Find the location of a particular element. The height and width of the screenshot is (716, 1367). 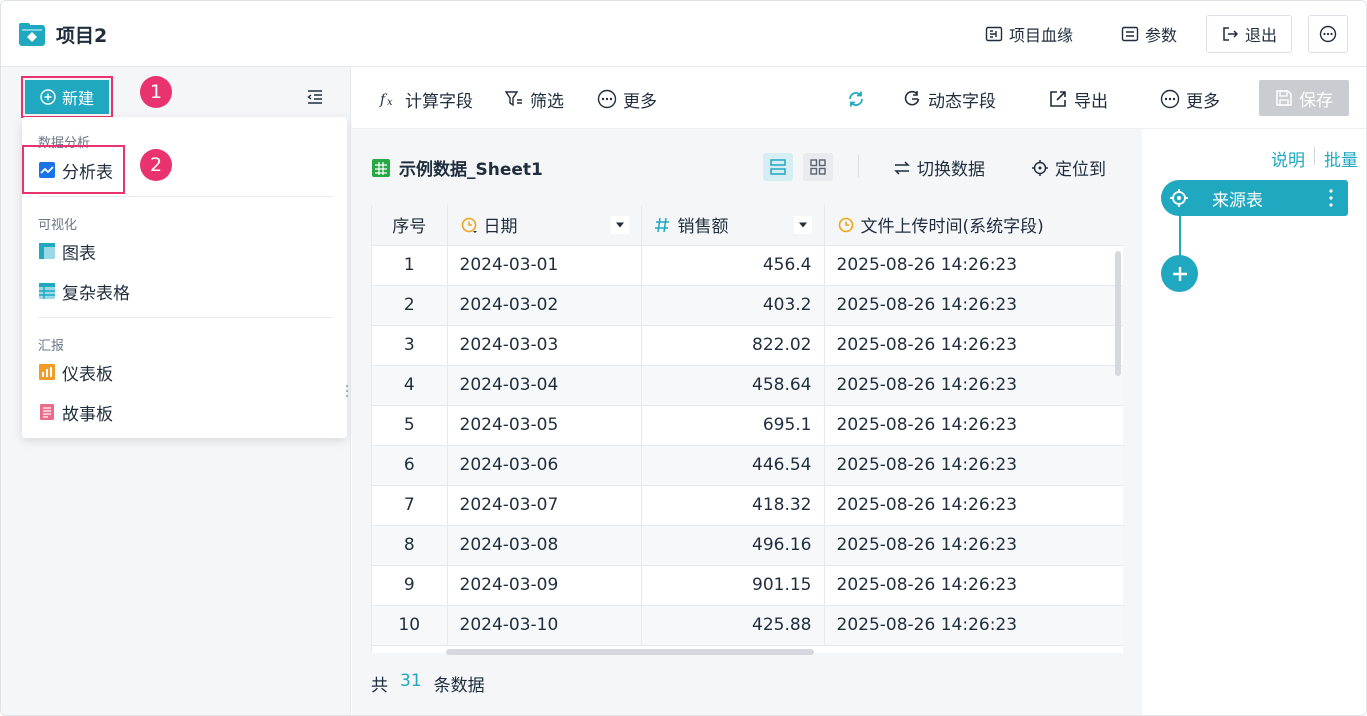

cell-index: 8 is located at coordinates (410, 545).